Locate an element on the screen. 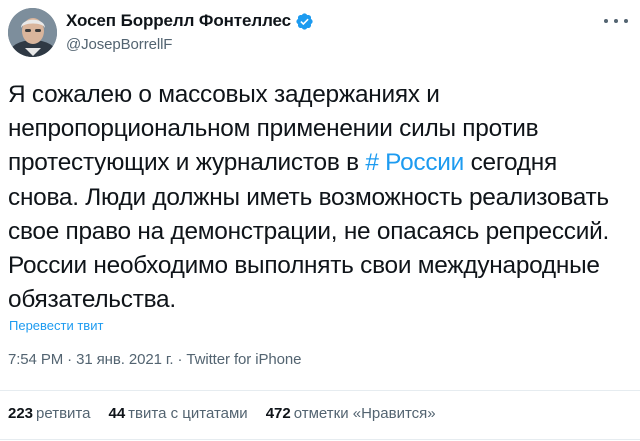 This screenshot has width=640, height=441. author-info: Хосеп Боррелл Фонтеллес @JosepBorrellF is located at coordinates (190, 31).